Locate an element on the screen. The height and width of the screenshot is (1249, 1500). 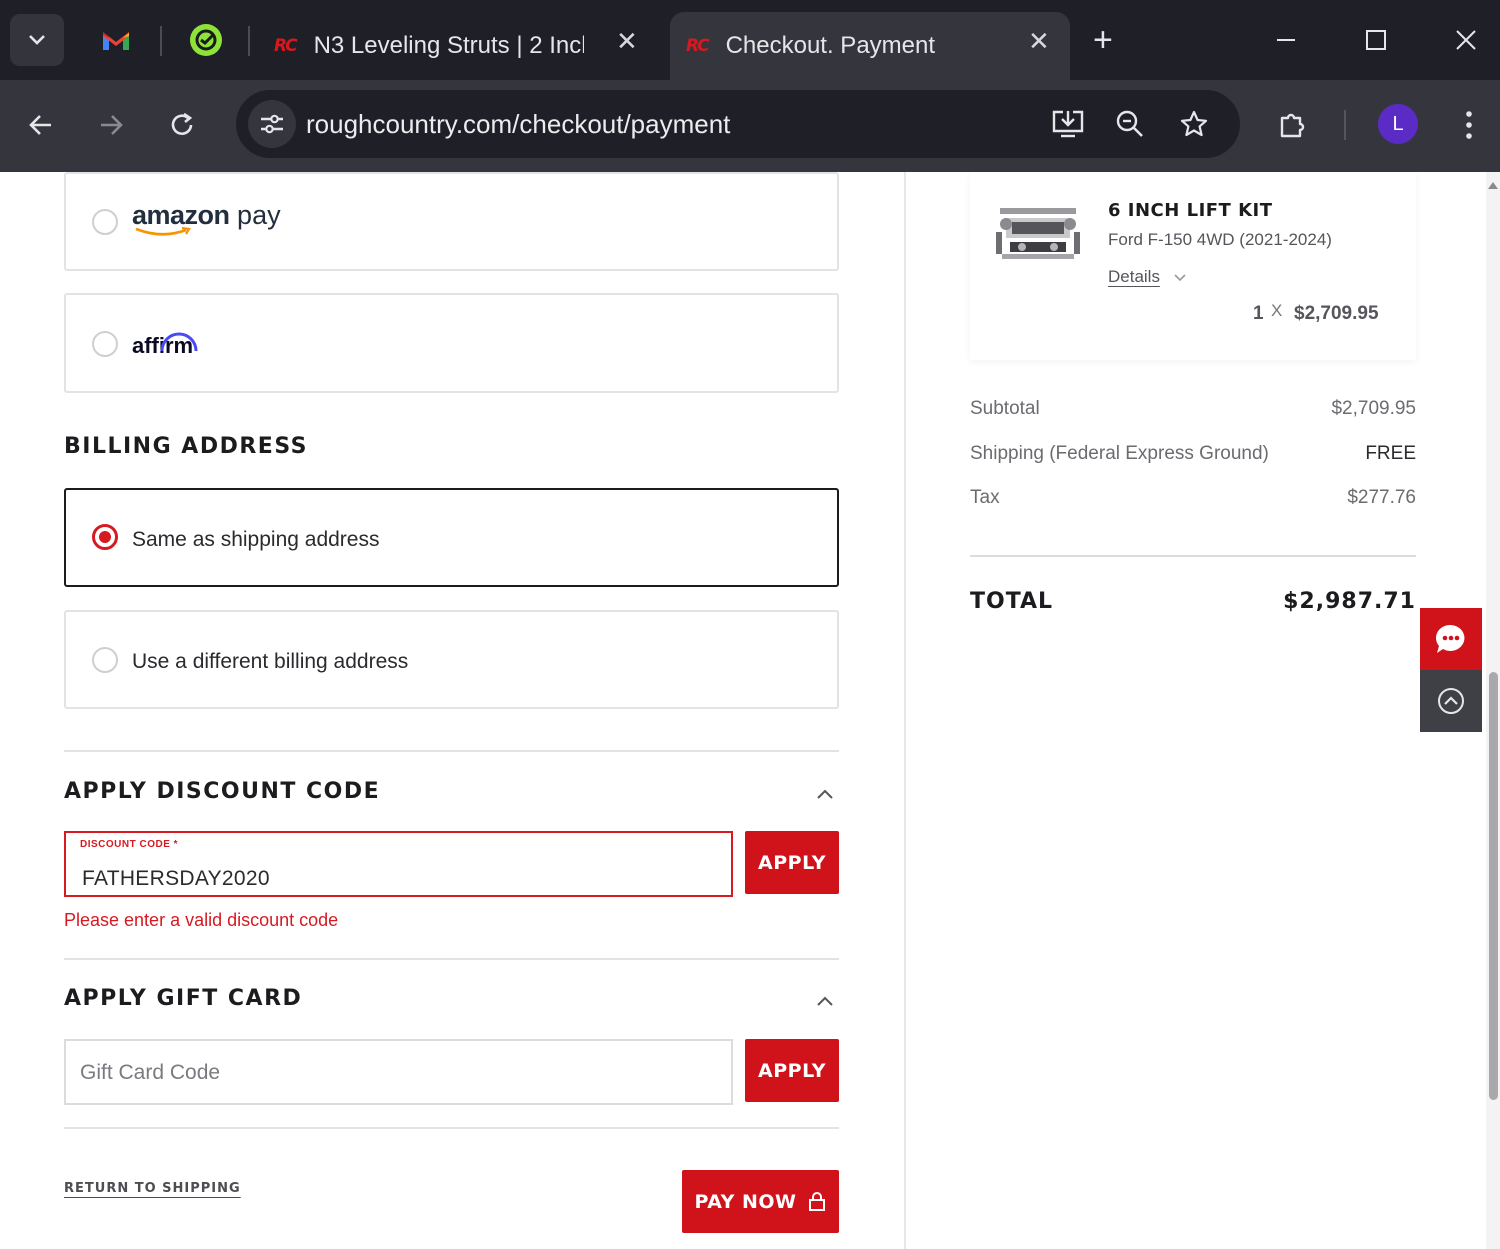
pinned-tab-gmail is located at coordinates (116, 40).